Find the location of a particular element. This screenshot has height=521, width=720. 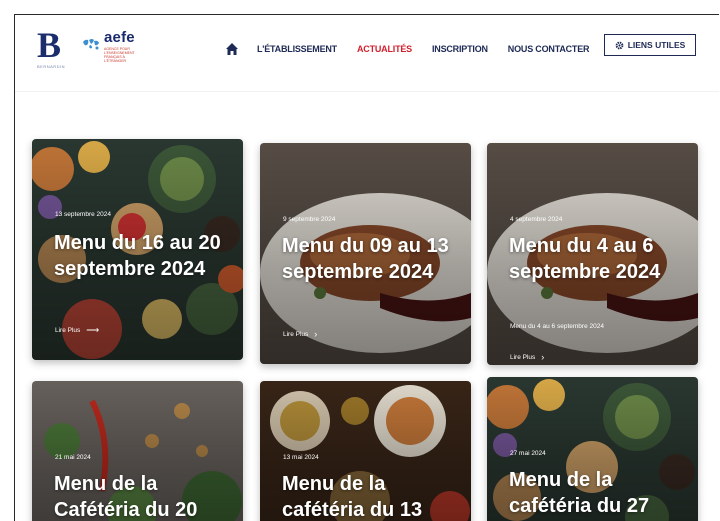

nav-item-actualites: ACTUALITÉS is located at coordinates (384, 49).